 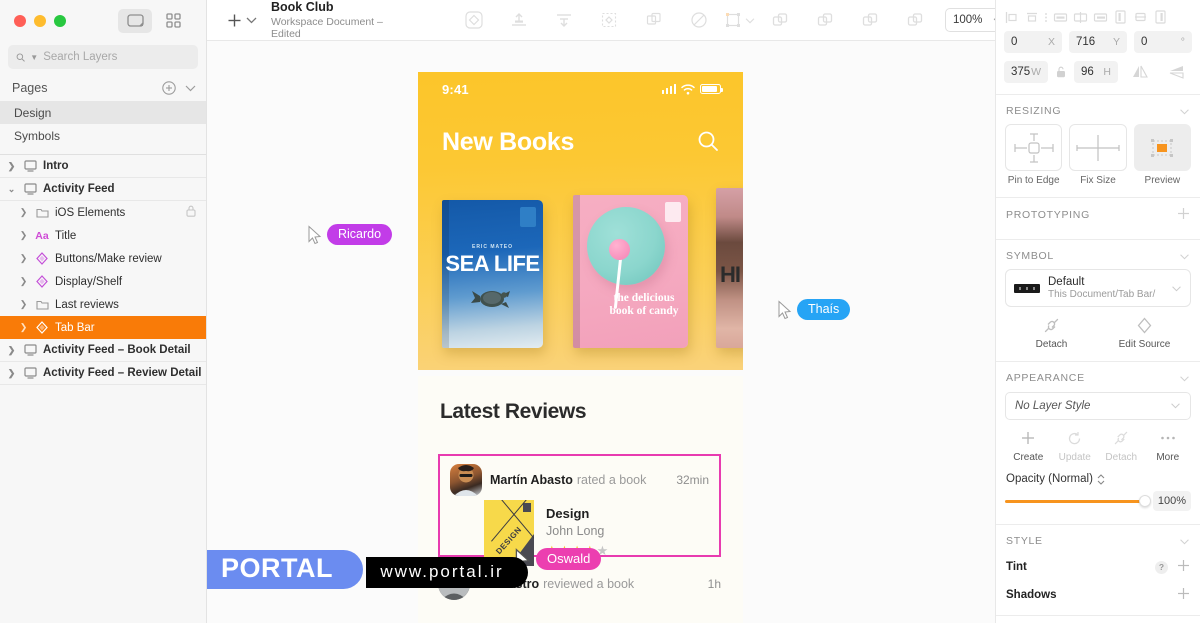 What do you see at coordinates (1098, 288) in the screenshot?
I see `symbol-selector: Default This Document/Tab Bar/` at bounding box center [1098, 288].